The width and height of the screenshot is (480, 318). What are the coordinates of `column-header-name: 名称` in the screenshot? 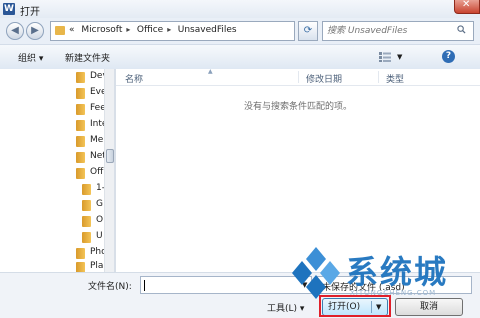 It's located at (134, 78).